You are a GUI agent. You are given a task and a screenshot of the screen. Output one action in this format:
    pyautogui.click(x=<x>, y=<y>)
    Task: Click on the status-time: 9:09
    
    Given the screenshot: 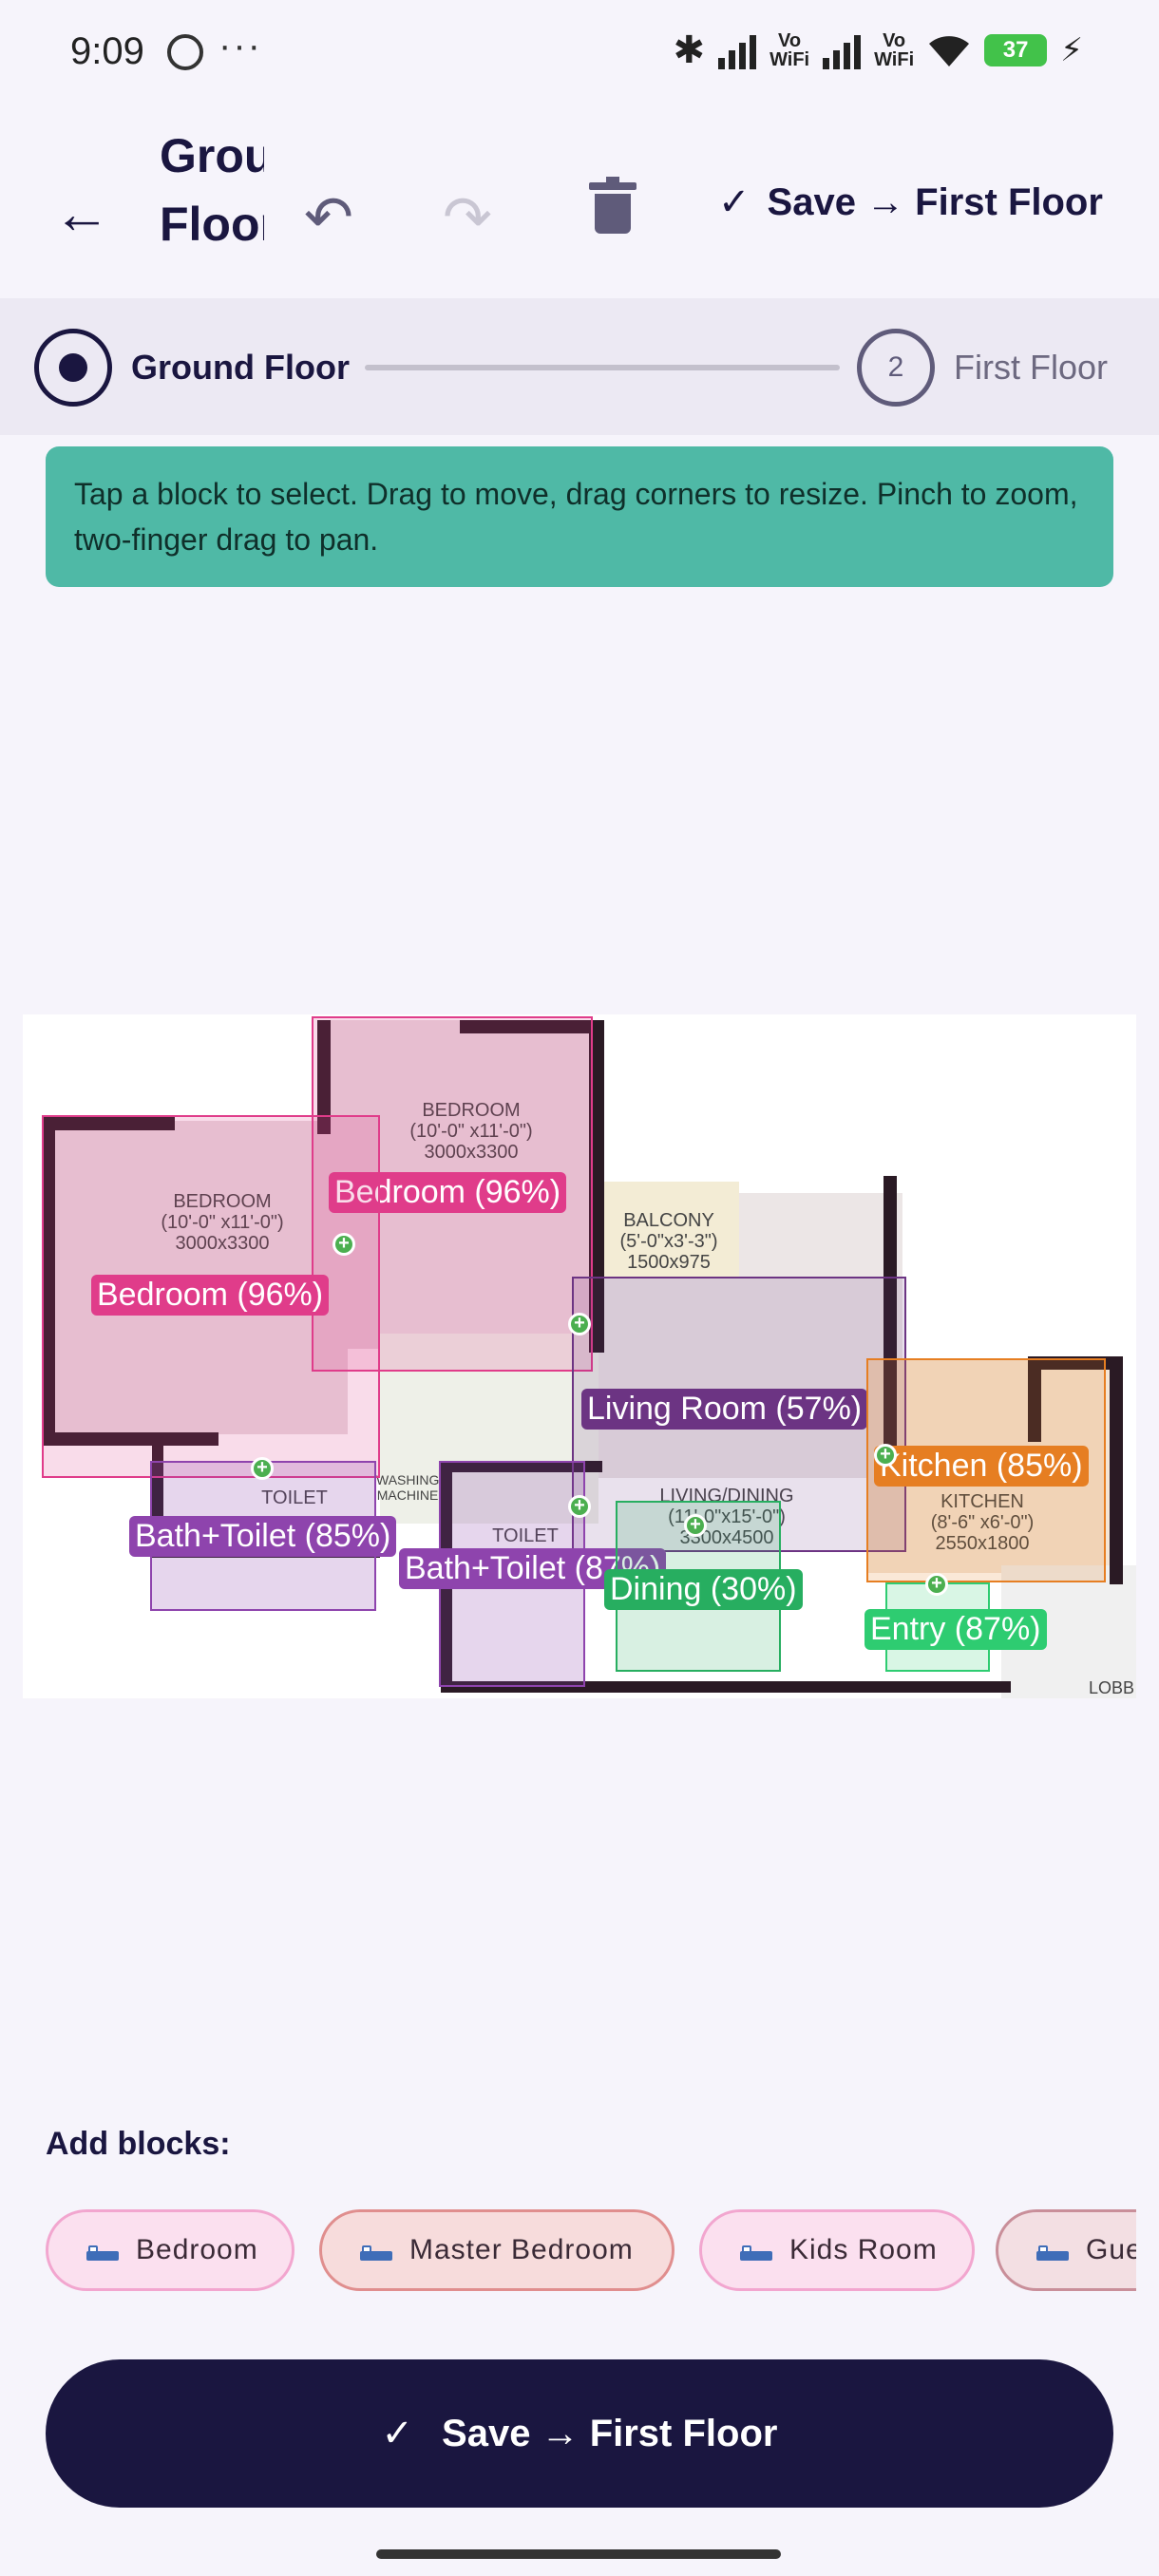 What is the action you would take?
    pyautogui.click(x=107, y=51)
    